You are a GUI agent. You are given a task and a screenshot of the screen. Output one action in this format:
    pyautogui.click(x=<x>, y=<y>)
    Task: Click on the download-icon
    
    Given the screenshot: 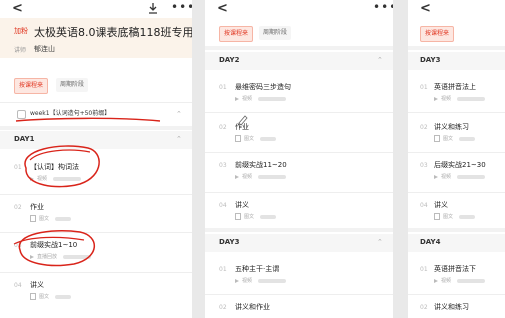 What is the action you would take?
    pyautogui.click(x=153, y=8)
    